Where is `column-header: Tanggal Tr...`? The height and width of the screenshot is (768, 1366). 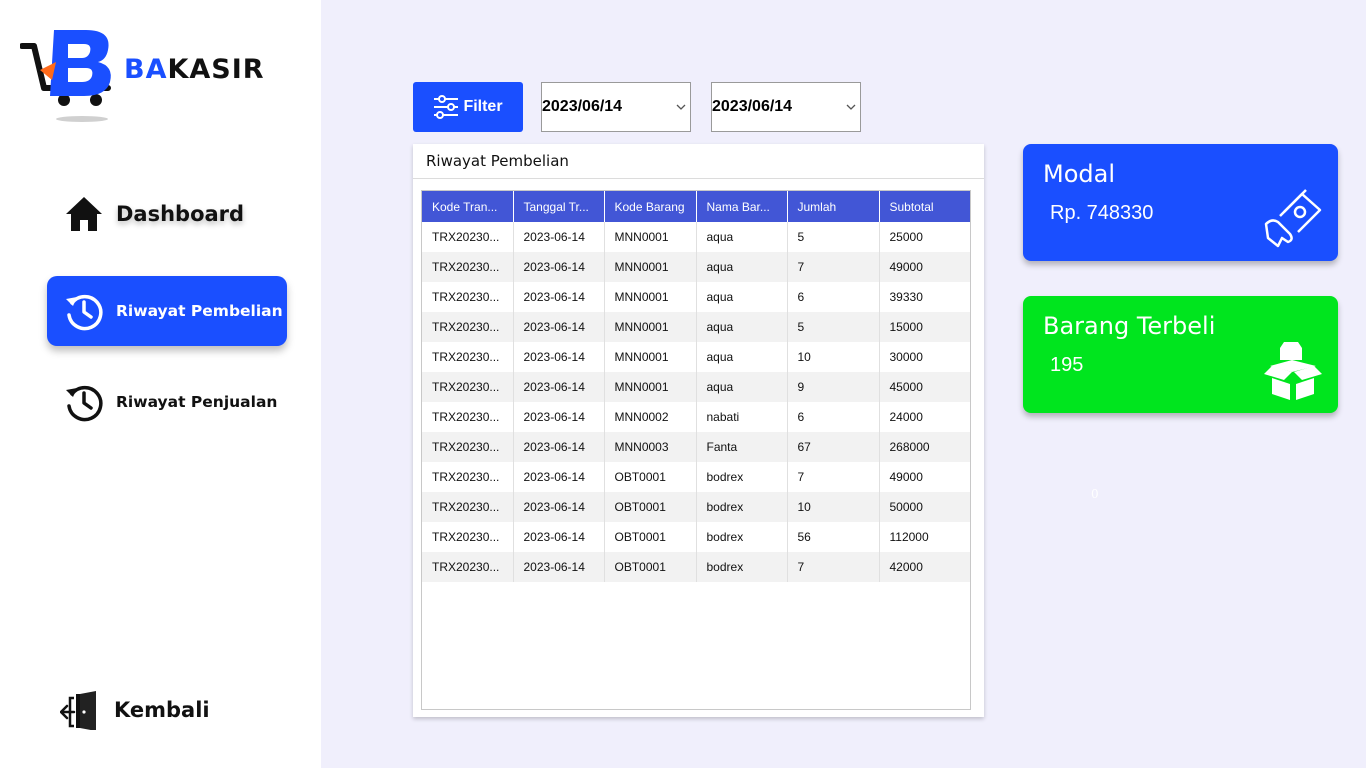
column-header: Tanggal Tr... is located at coordinates (559, 206).